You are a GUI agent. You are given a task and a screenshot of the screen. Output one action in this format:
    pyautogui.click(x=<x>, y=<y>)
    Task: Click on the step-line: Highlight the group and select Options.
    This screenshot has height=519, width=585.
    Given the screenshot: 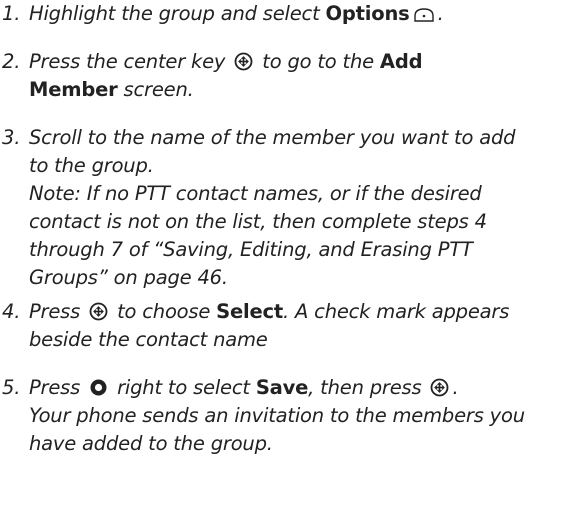 What is the action you would take?
    pyautogui.click(x=307, y=14)
    